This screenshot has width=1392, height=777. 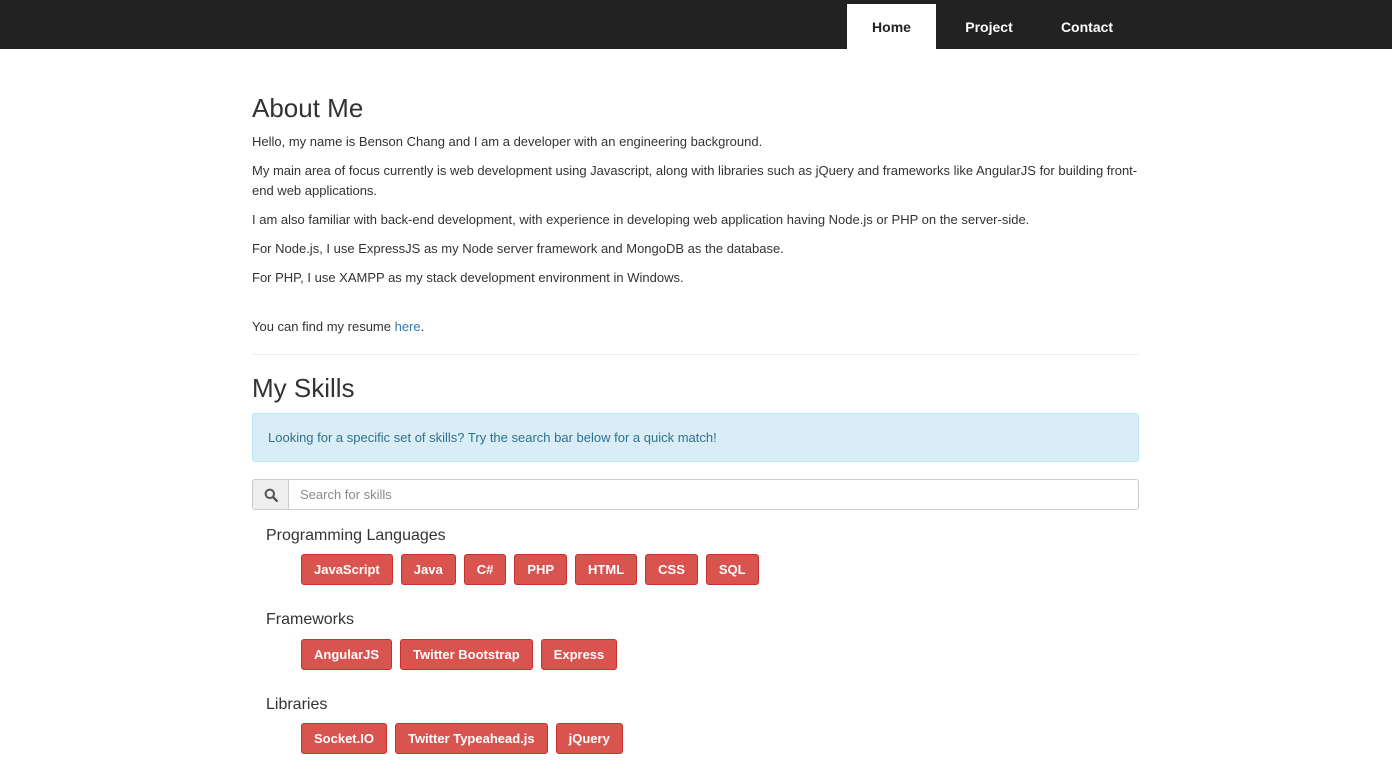 What do you see at coordinates (308, 108) in the screenshot?
I see `about-title: About Me` at bounding box center [308, 108].